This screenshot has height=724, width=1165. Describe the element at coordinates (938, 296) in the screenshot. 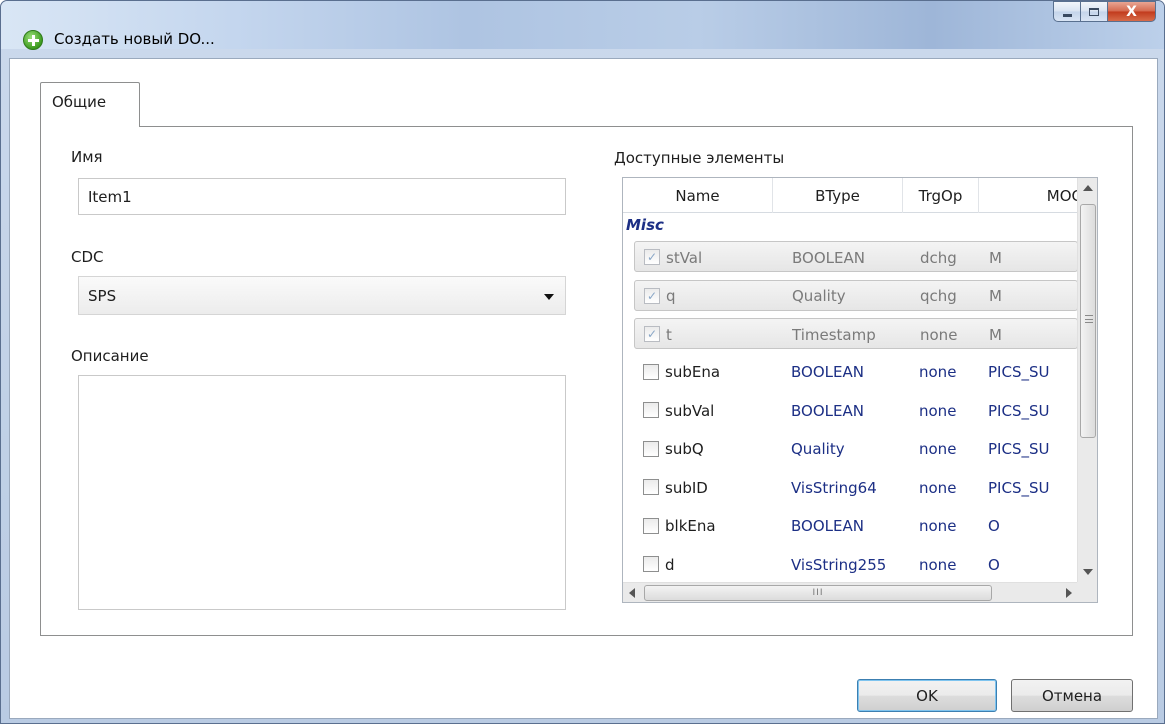

I see `cell-trgop: qchg` at that location.